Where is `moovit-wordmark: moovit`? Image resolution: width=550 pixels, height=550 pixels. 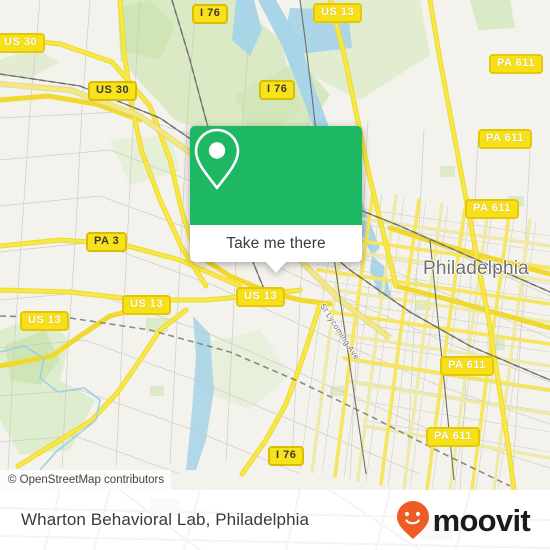 moovit-wordmark: moovit is located at coordinates (481, 520).